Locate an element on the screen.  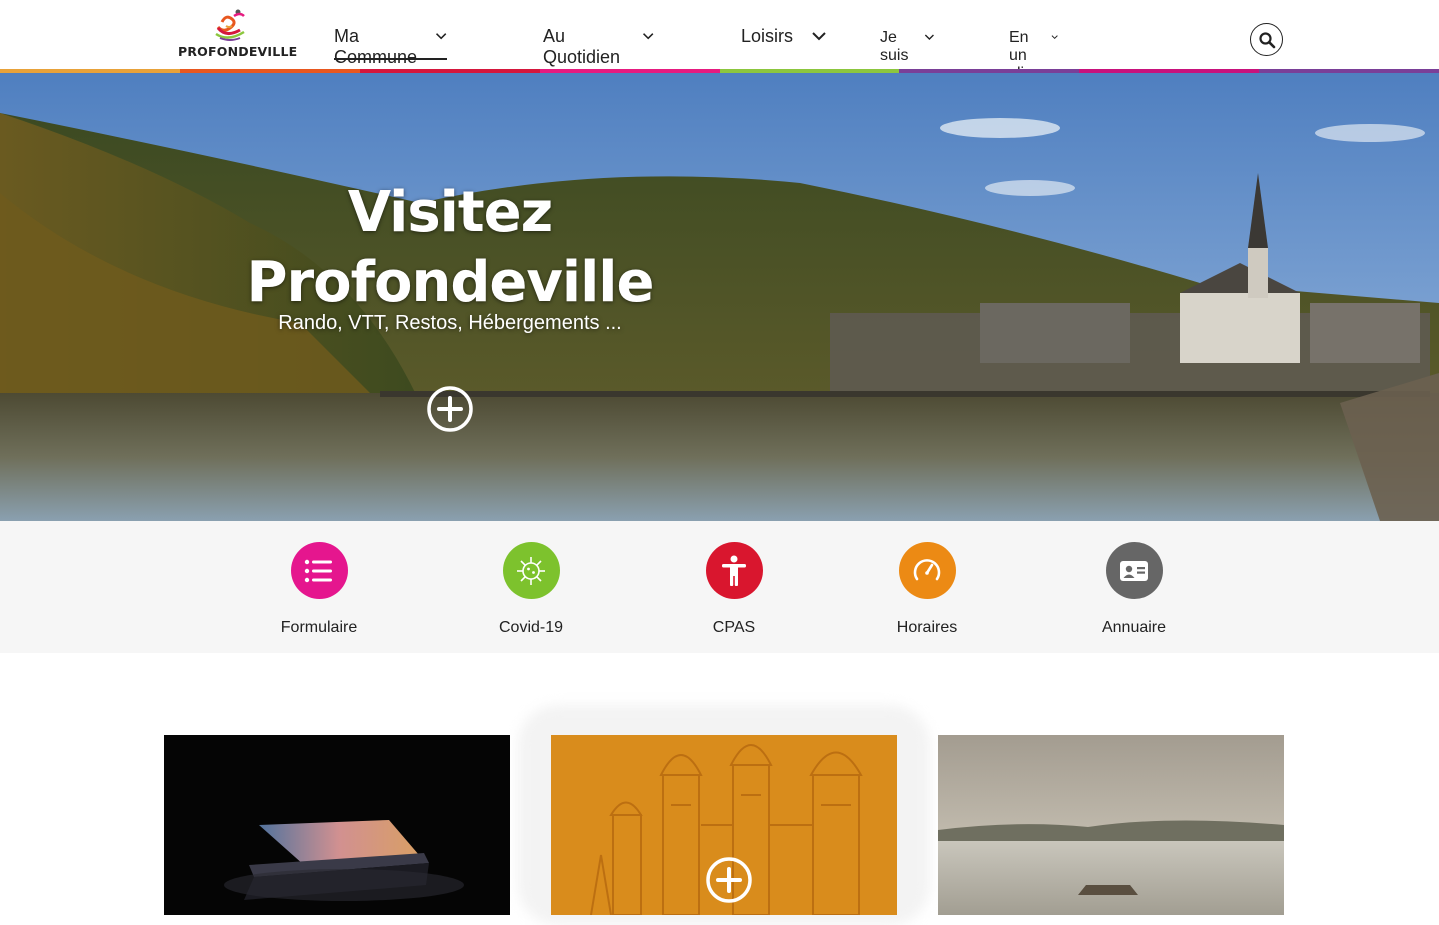
nav-item-label: Au Quotidien is located at coordinates (582, 46).